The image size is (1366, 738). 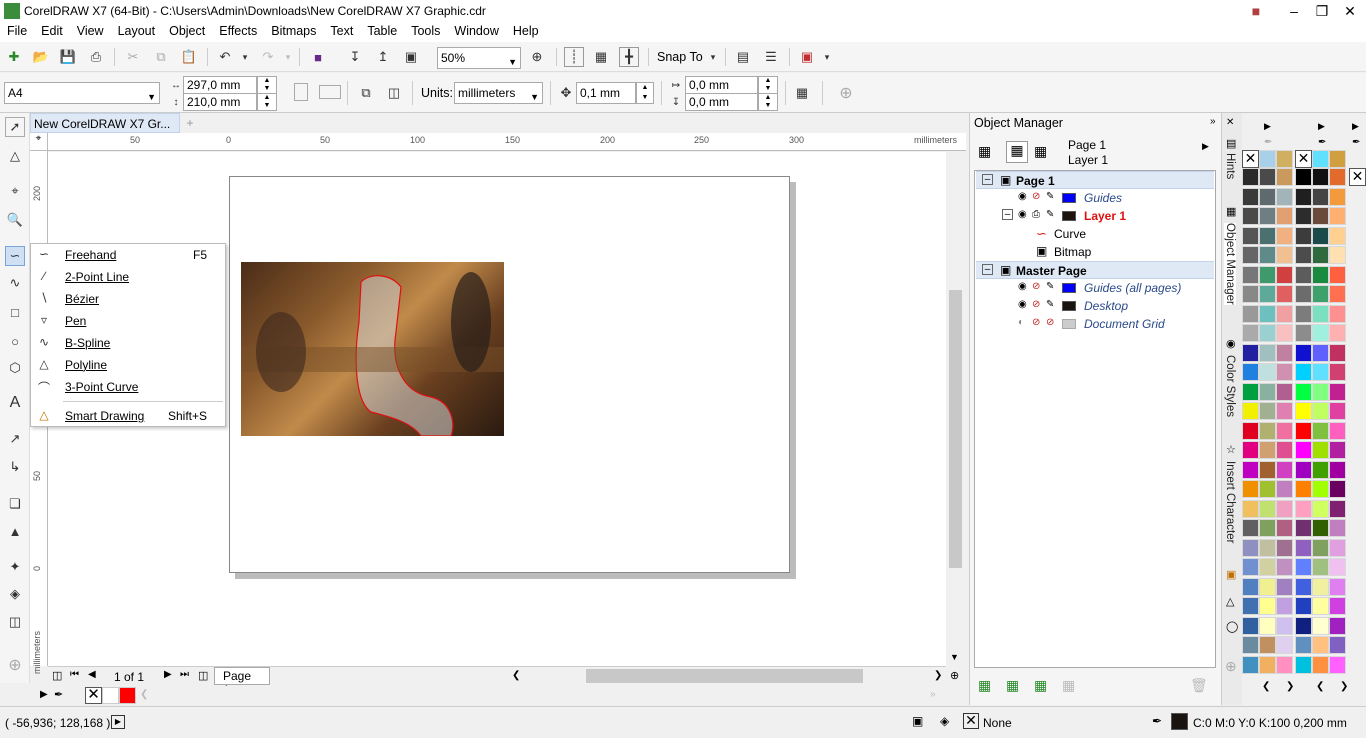 I want to click on duplicate-x-spinner: ▲ ▼, so click(x=768, y=85).